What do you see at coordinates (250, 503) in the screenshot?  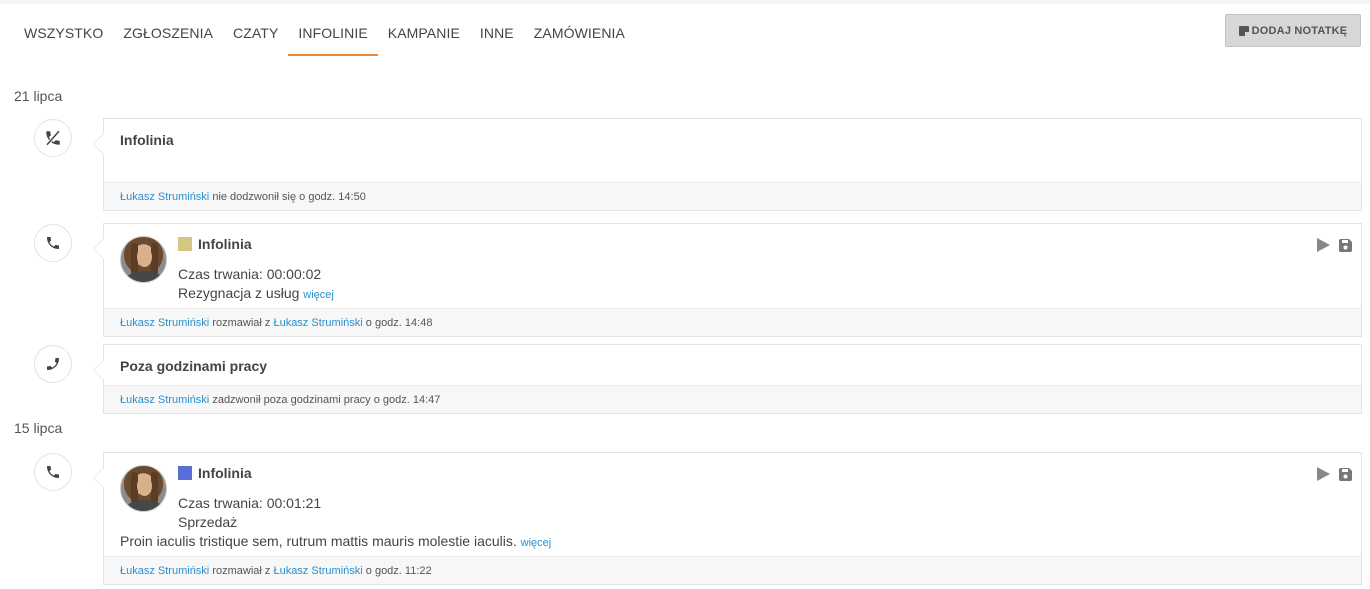 I see `call-duration: Czas trwania: 00:01:21` at bounding box center [250, 503].